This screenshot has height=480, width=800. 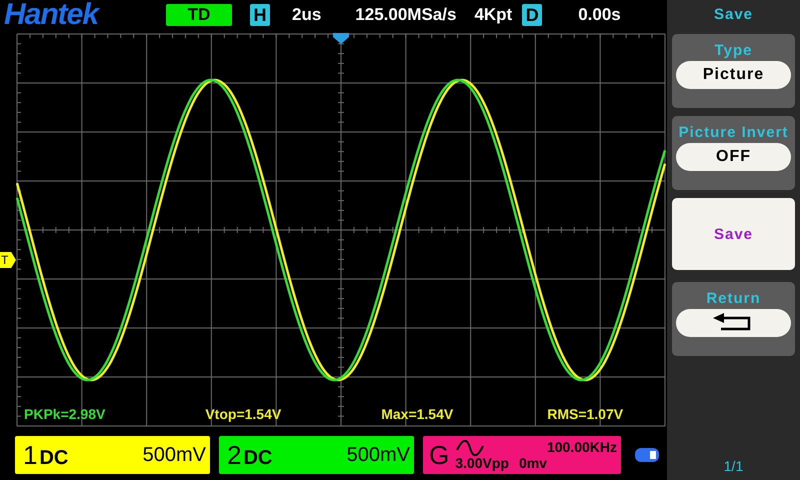 What do you see at coordinates (733, 50) in the screenshot?
I see `option-label: Type` at bounding box center [733, 50].